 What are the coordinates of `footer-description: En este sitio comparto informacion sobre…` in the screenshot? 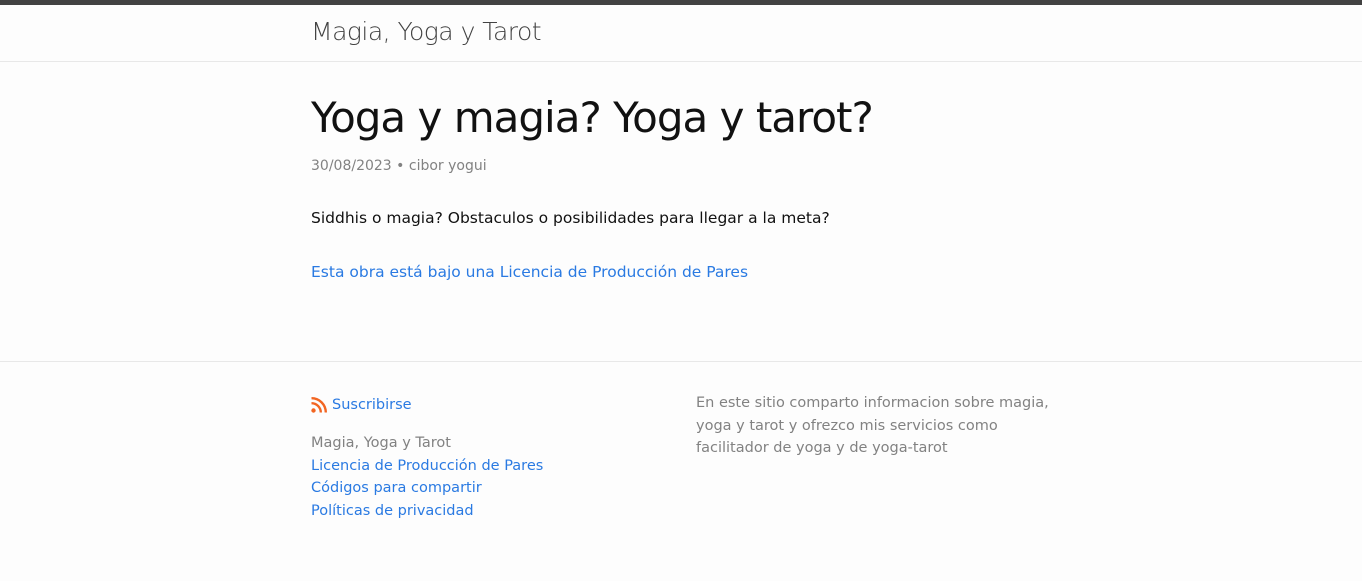 It's located at (872, 426).